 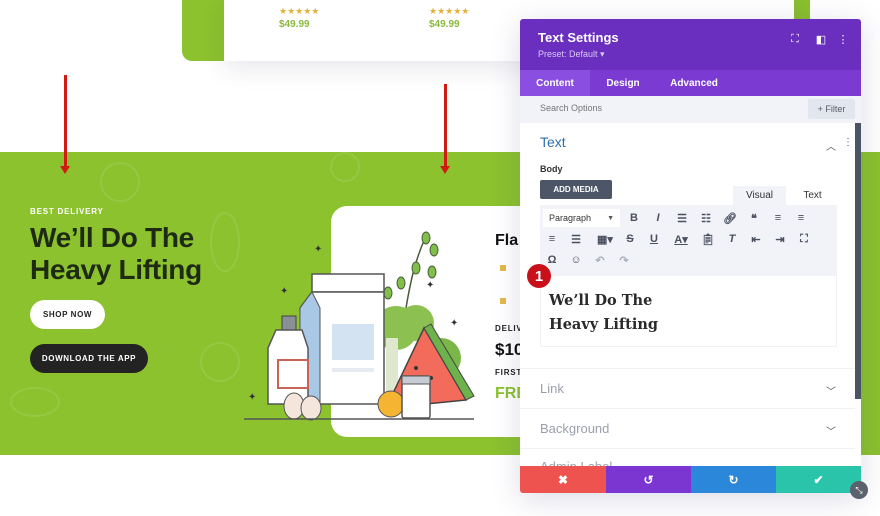 What do you see at coordinates (570, 218) in the screenshot?
I see `format-select-value: Paragraph` at bounding box center [570, 218].